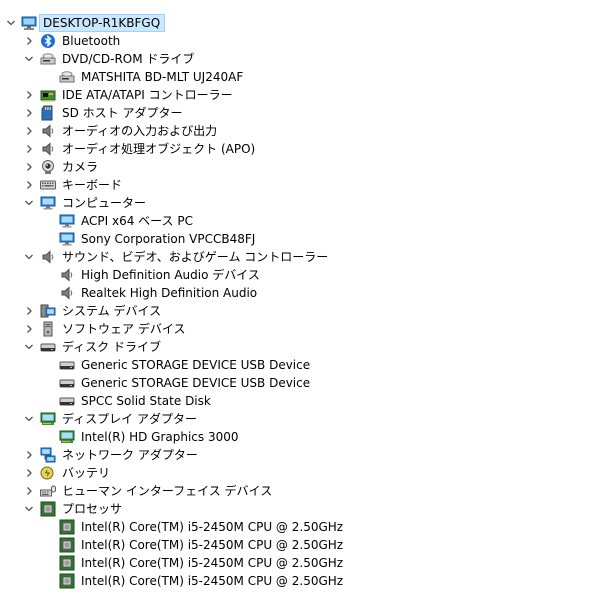 Image resolution: width=607 pixels, height=607 pixels. I want to click on software-device-icon, so click(48, 329).